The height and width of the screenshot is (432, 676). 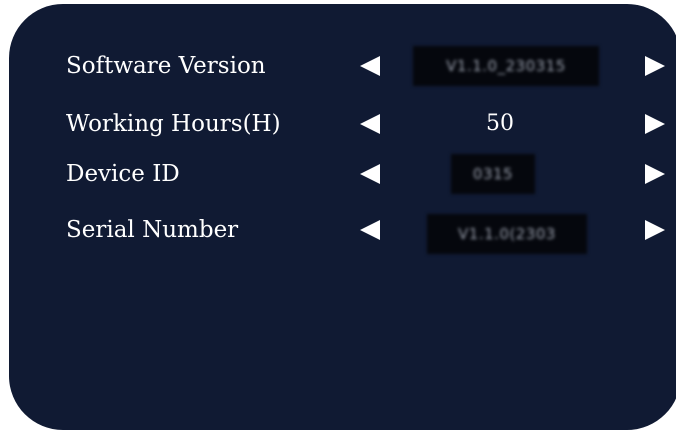 I want to click on working-hours-label: Working Hours(H), so click(x=173, y=124).